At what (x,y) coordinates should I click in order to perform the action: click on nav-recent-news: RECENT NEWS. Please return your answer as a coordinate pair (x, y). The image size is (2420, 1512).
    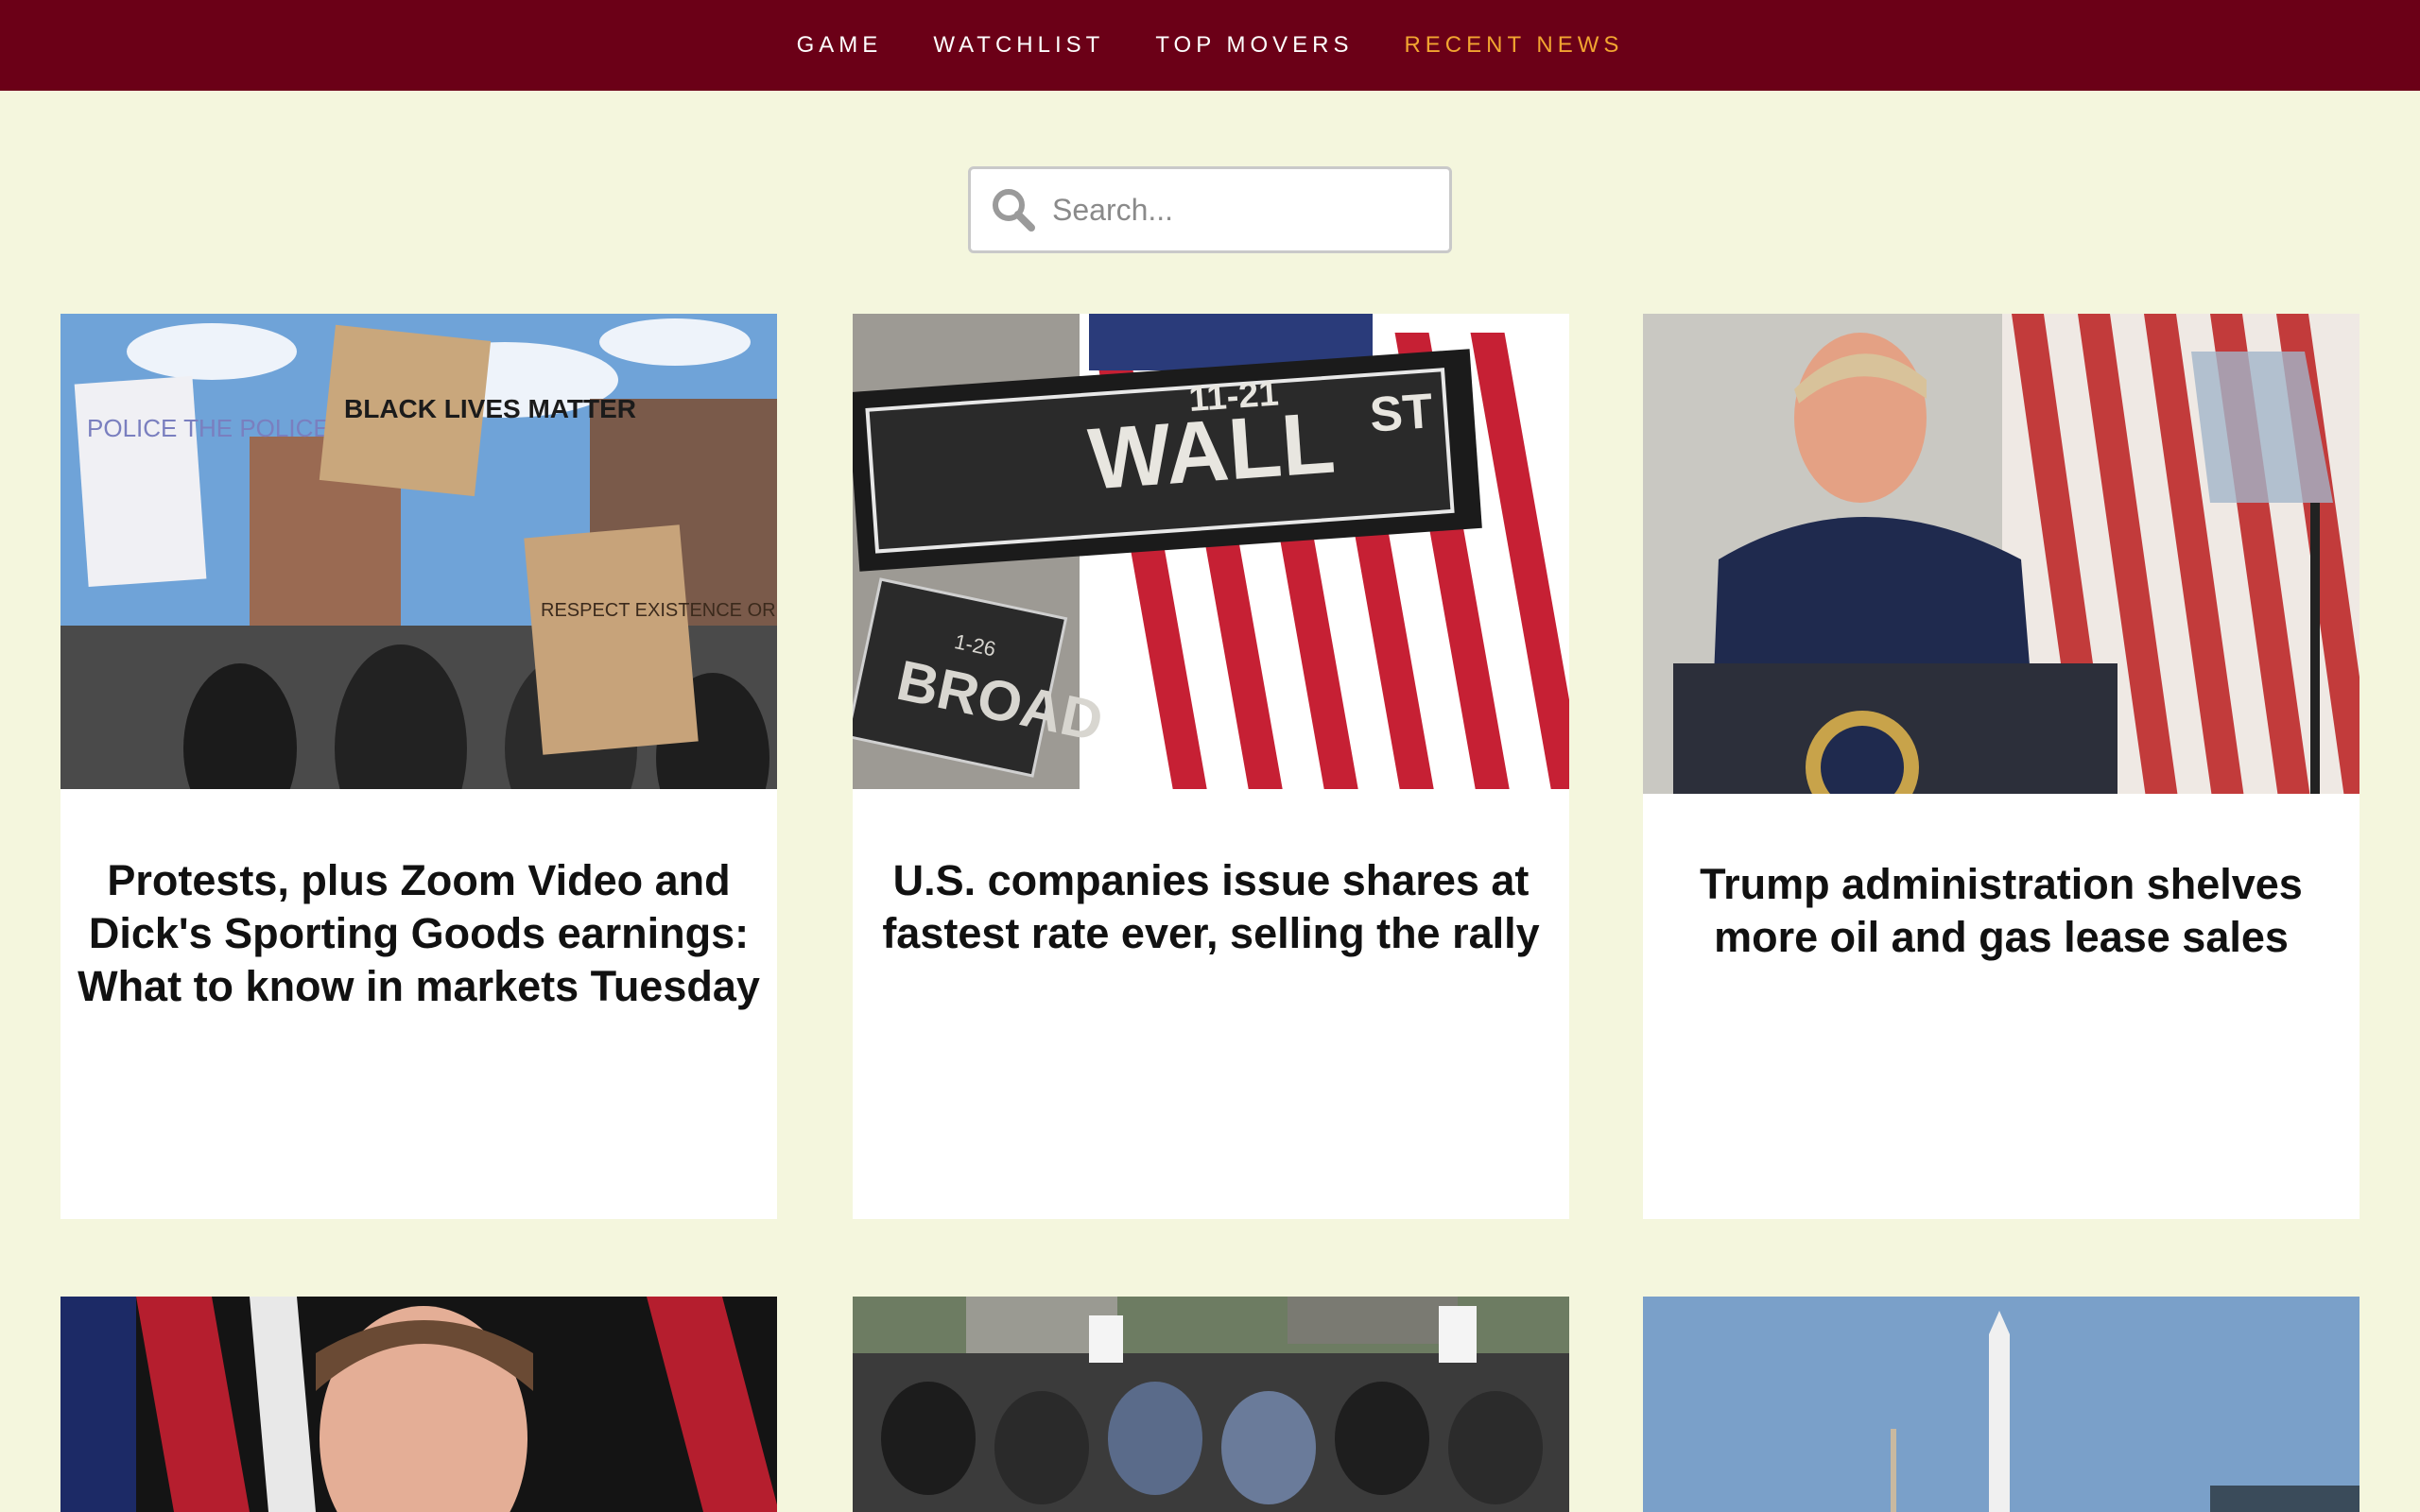
    Looking at the image, I should click on (1513, 45).